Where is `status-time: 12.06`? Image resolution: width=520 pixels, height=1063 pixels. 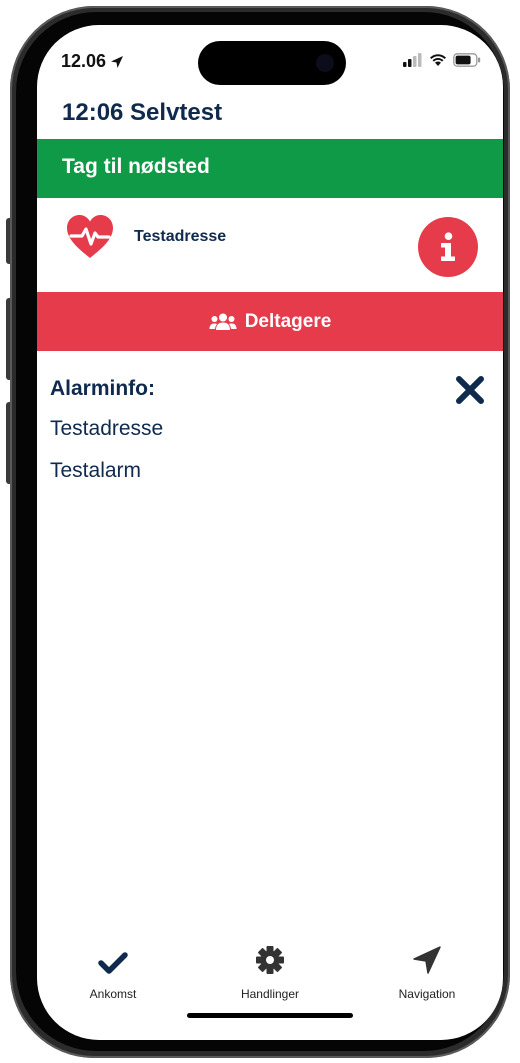
status-time: 12.06 is located at coordinates (92, 61).